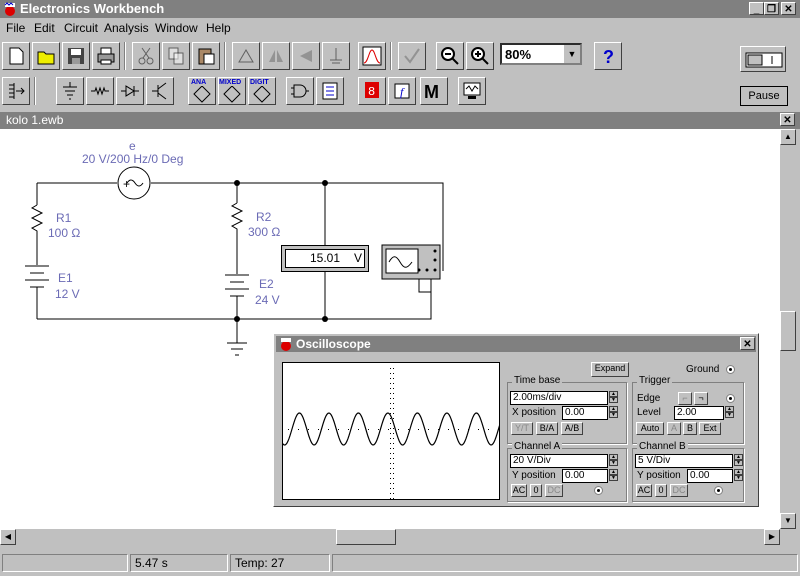 The image size is (800, 576). What do you see at coordinates (571, 54) in the screenshot?
I see `chevron-down-icon: ▼` at bounding box center [571, 54].